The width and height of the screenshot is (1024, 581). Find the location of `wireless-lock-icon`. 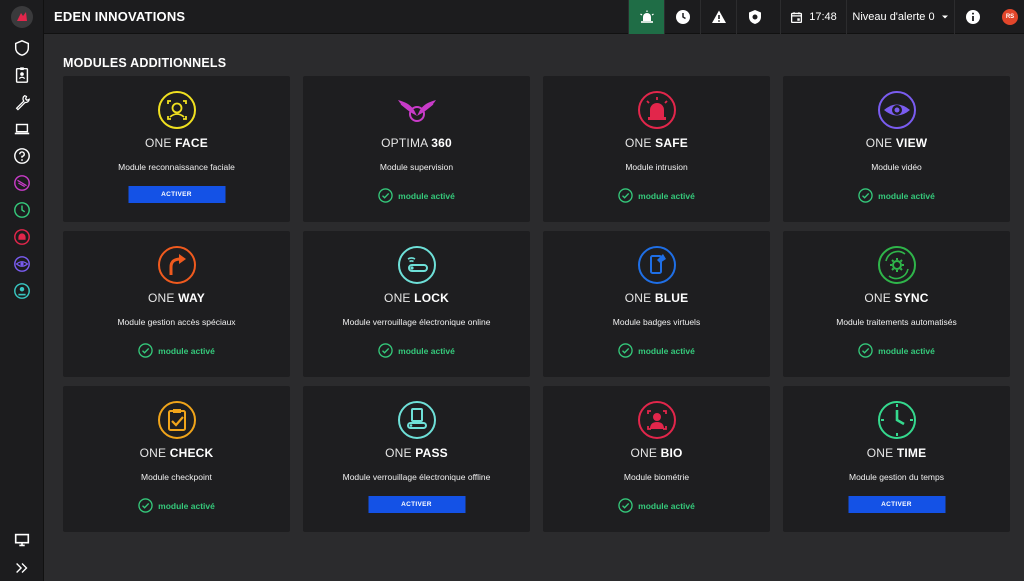

wireless-lock-icon is located at coordinates (417, 265).